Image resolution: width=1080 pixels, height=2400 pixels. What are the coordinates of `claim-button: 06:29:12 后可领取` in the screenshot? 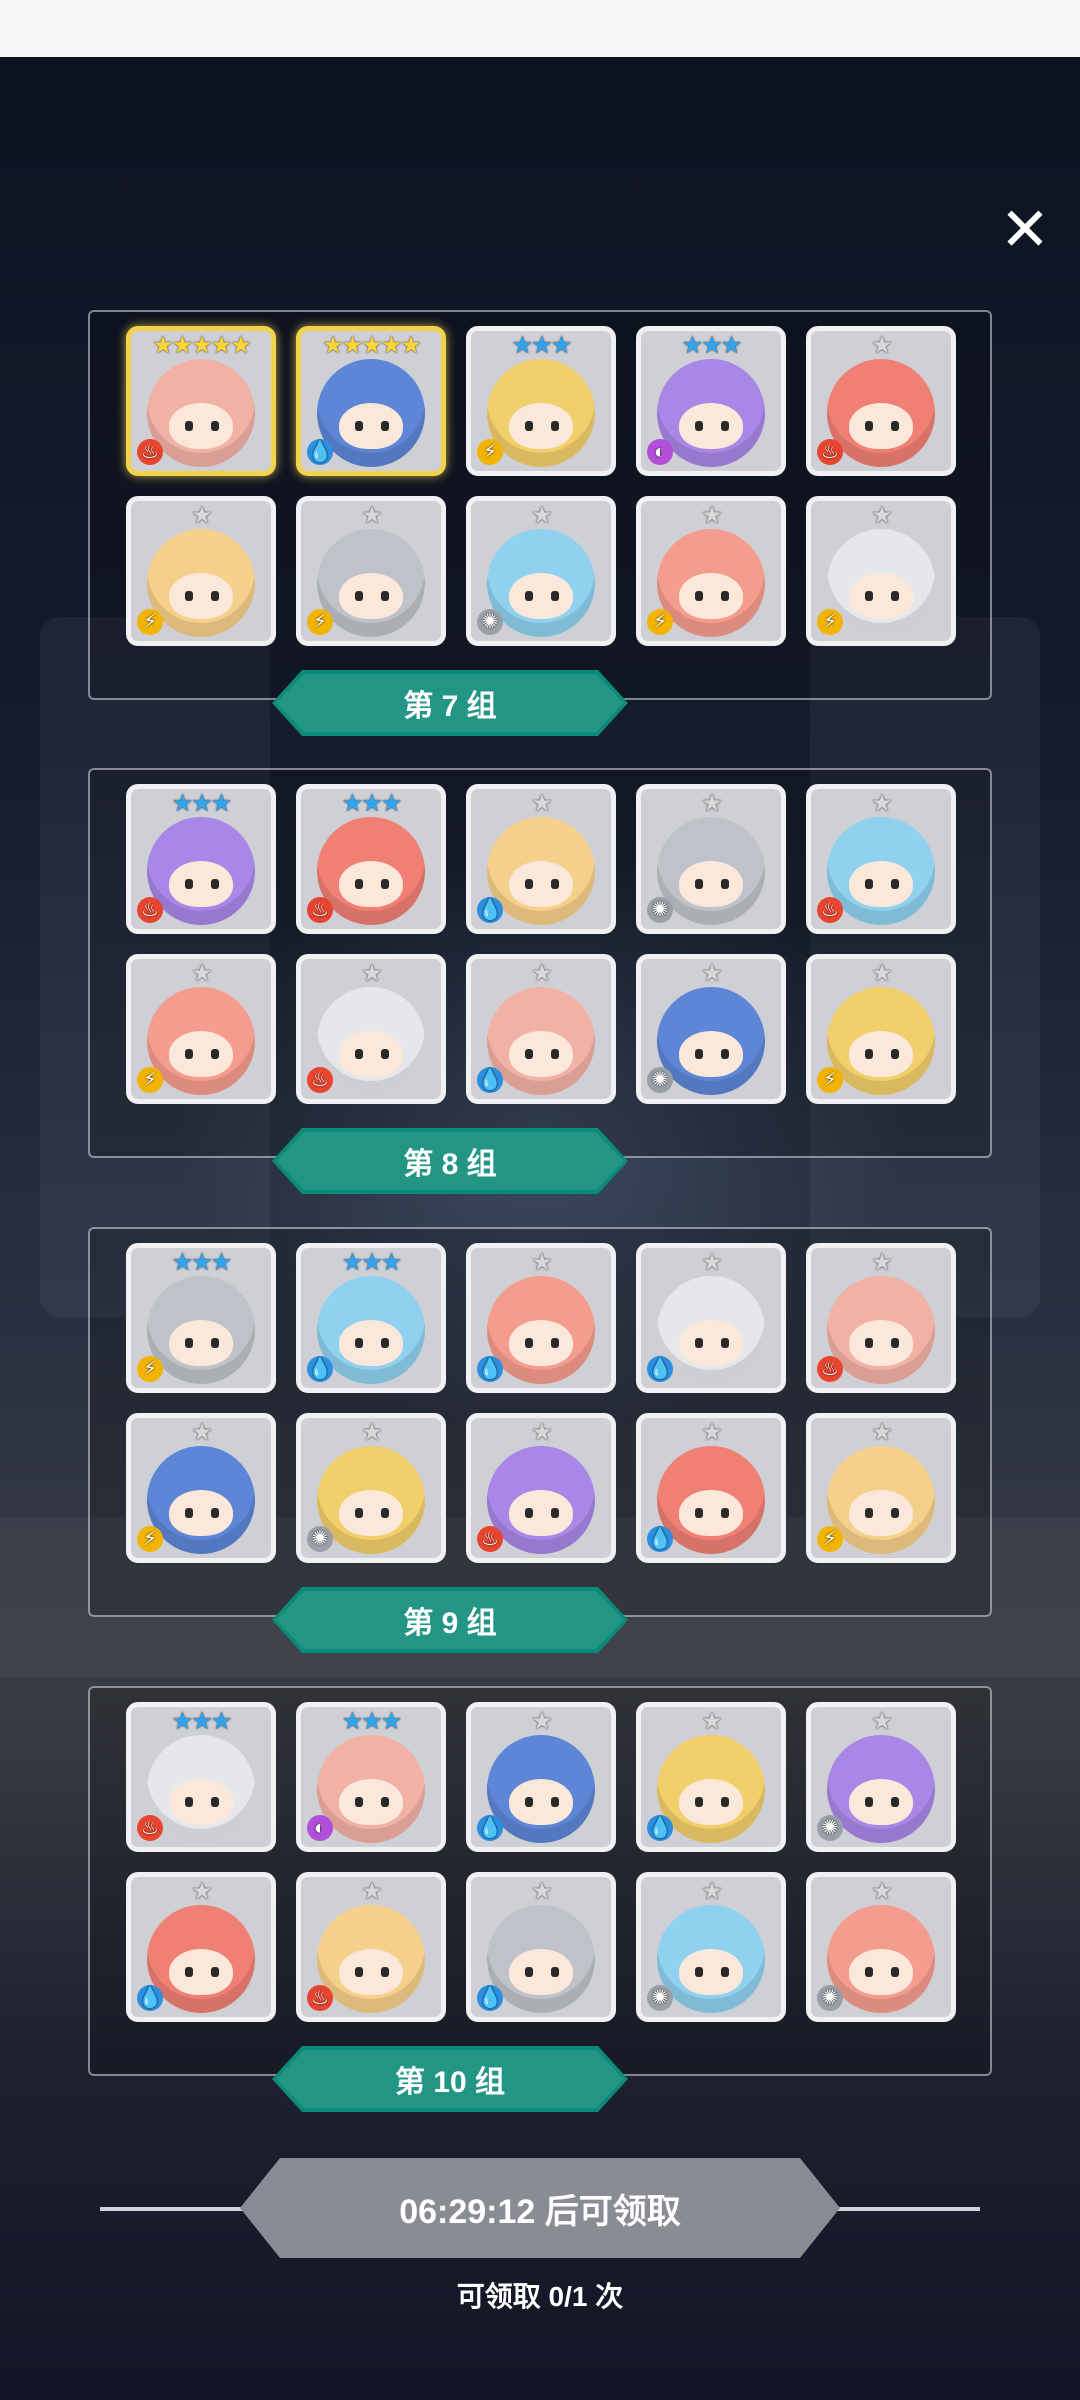 It's located at (540, 2208).